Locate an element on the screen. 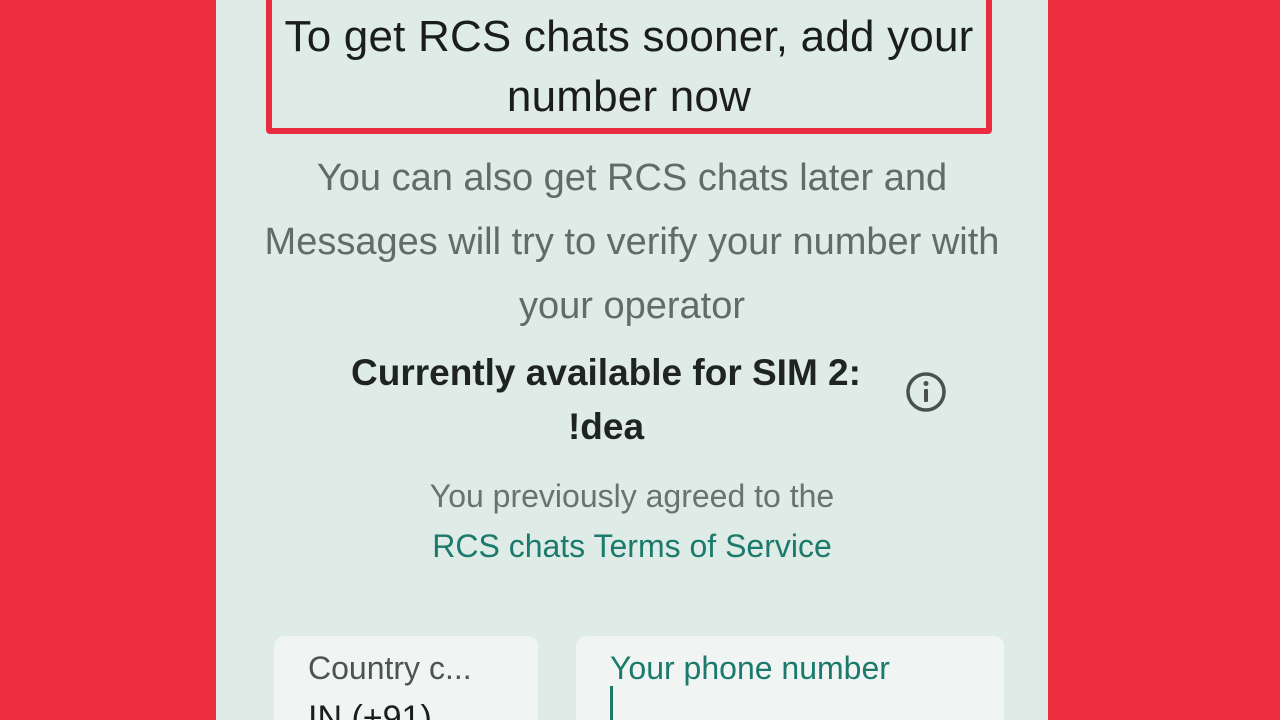 This screenshot has height=720, width=1280. phone-number-label: Your phone number is located at coordinates (750, 668).